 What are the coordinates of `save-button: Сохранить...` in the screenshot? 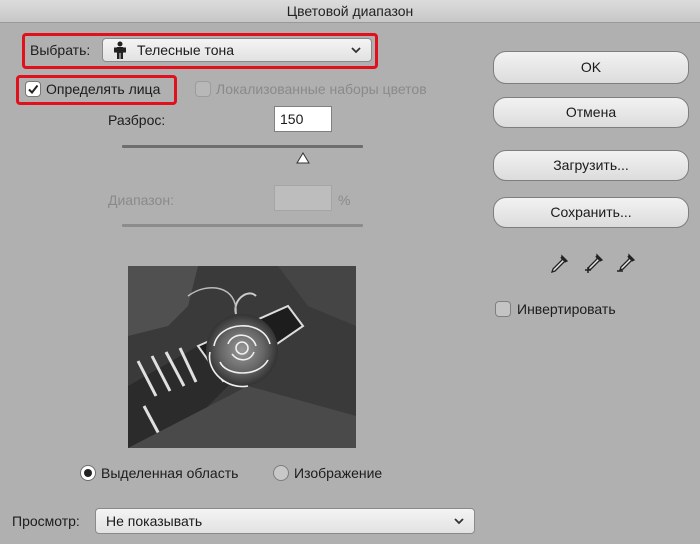 It's located at (591, 212).